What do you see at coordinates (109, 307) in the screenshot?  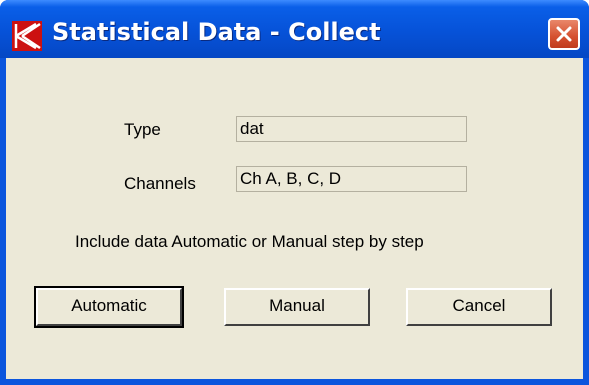 I see `automatic-button: Automatic` at bounding box center [109, 307].